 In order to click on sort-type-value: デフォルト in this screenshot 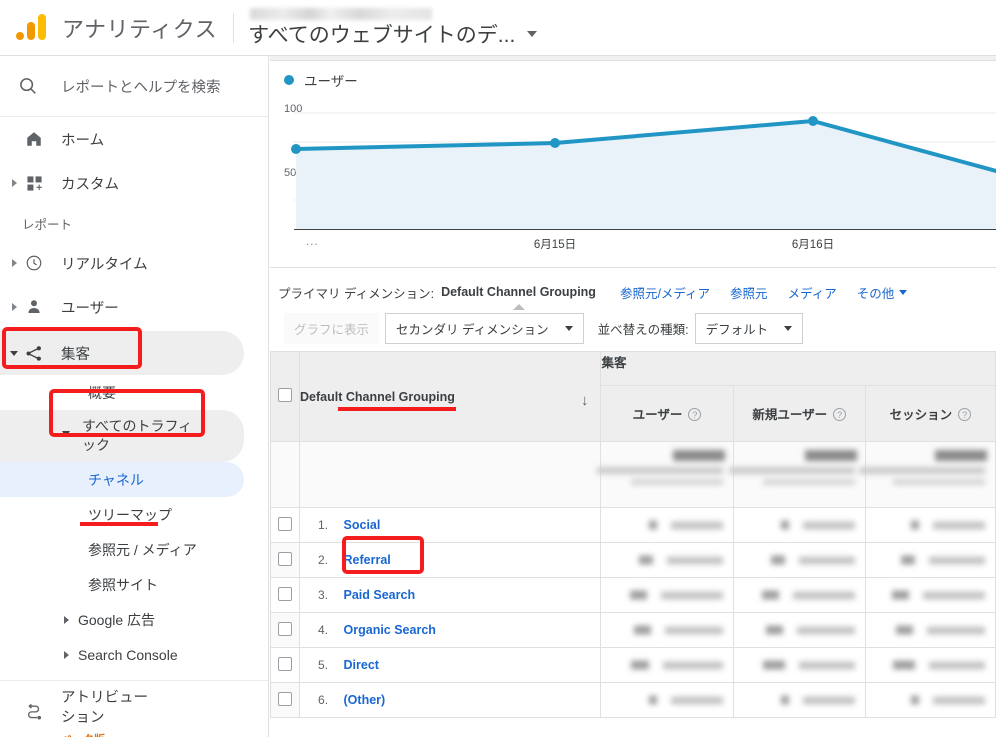, I will do `click(737, 329)`.